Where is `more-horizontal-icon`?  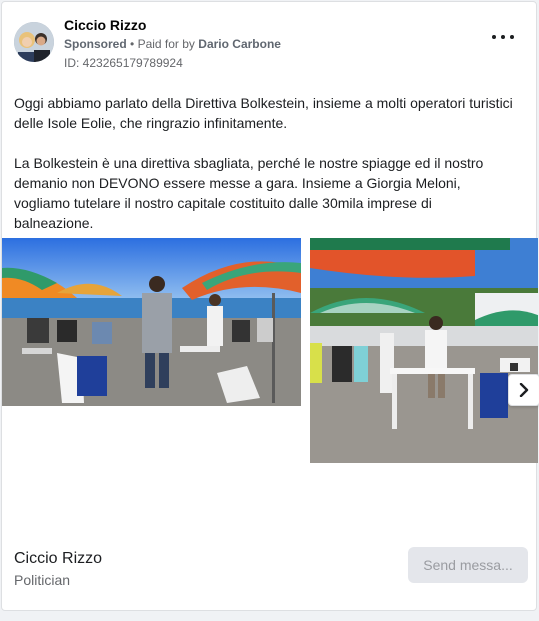 more-horizontal-icon is located at coordinates (503, 37).